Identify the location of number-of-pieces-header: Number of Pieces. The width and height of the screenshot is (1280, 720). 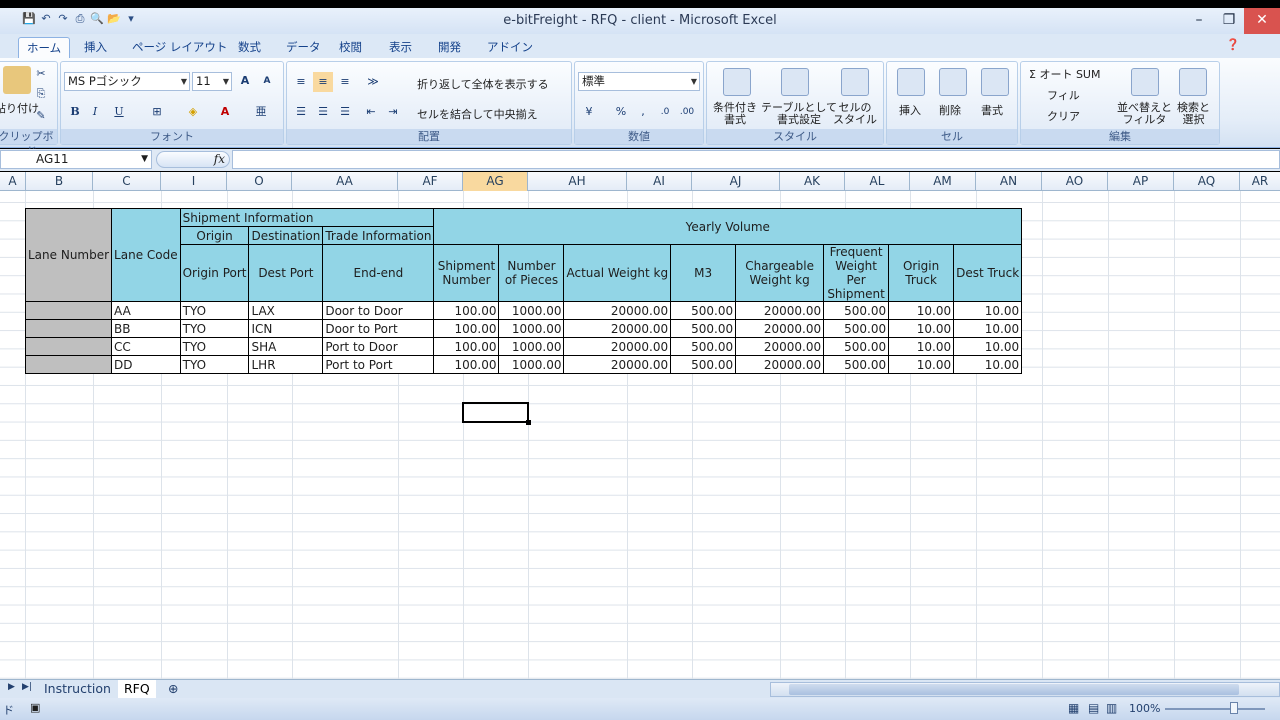
(531, 273).